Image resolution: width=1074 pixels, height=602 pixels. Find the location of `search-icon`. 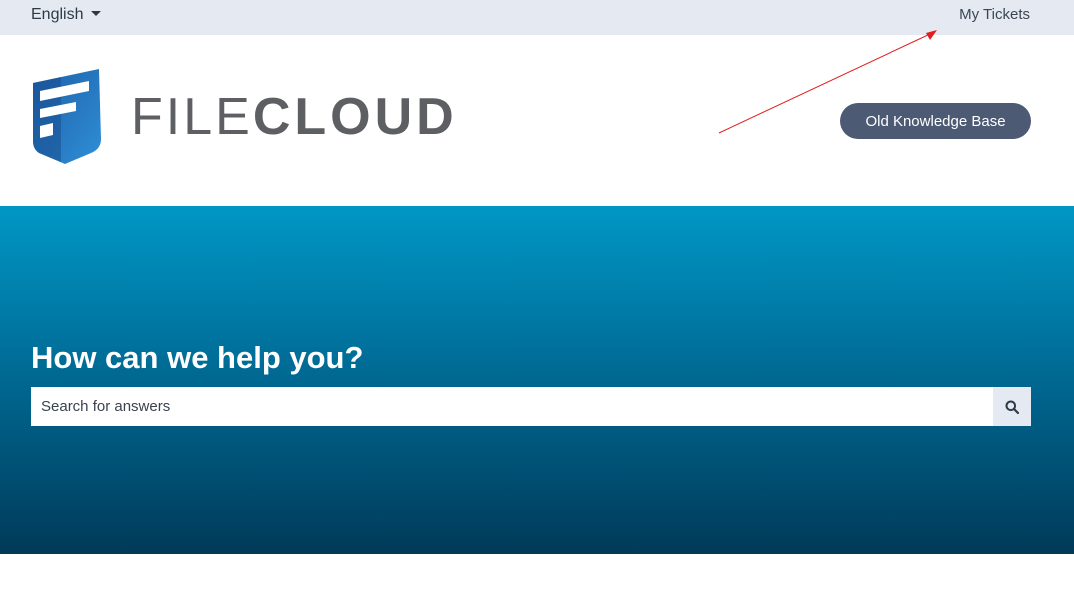

search-icon is located at coordinates (1012, 407).